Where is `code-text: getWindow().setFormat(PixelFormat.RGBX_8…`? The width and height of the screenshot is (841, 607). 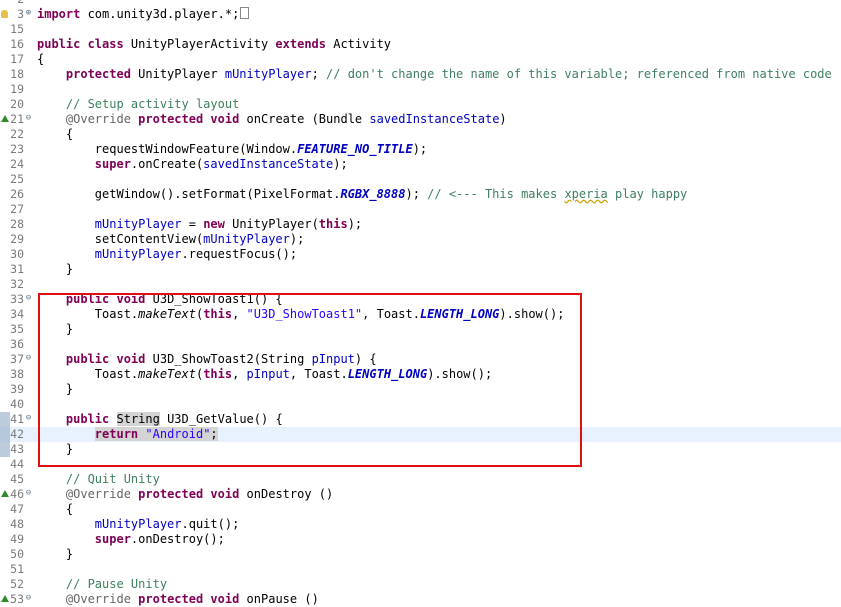 code-text: getWindow().setFormat(PixelFormat.RGBX_8… is located at coordinates (362, 194).